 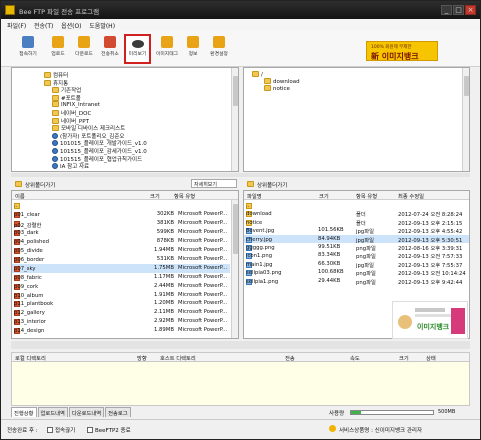 I want to click on local-tree-label: INFIX_Intranet, so click(x=80, y=105).